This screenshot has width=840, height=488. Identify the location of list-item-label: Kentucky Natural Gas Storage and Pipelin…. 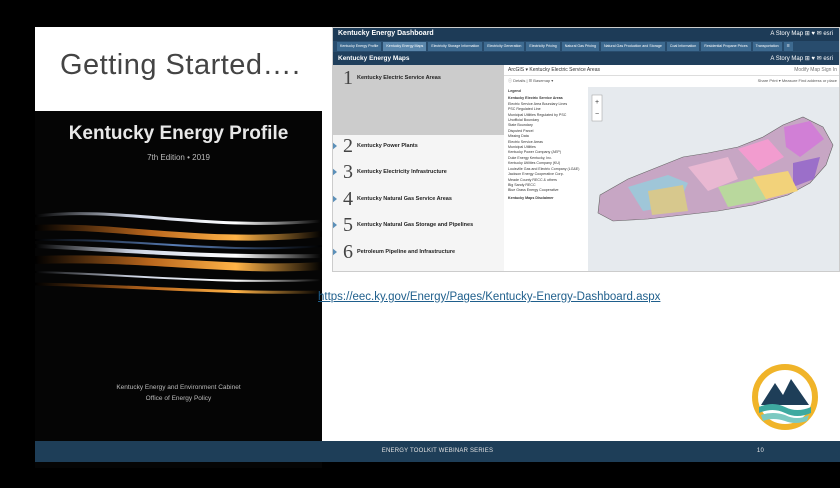
(415, 225).